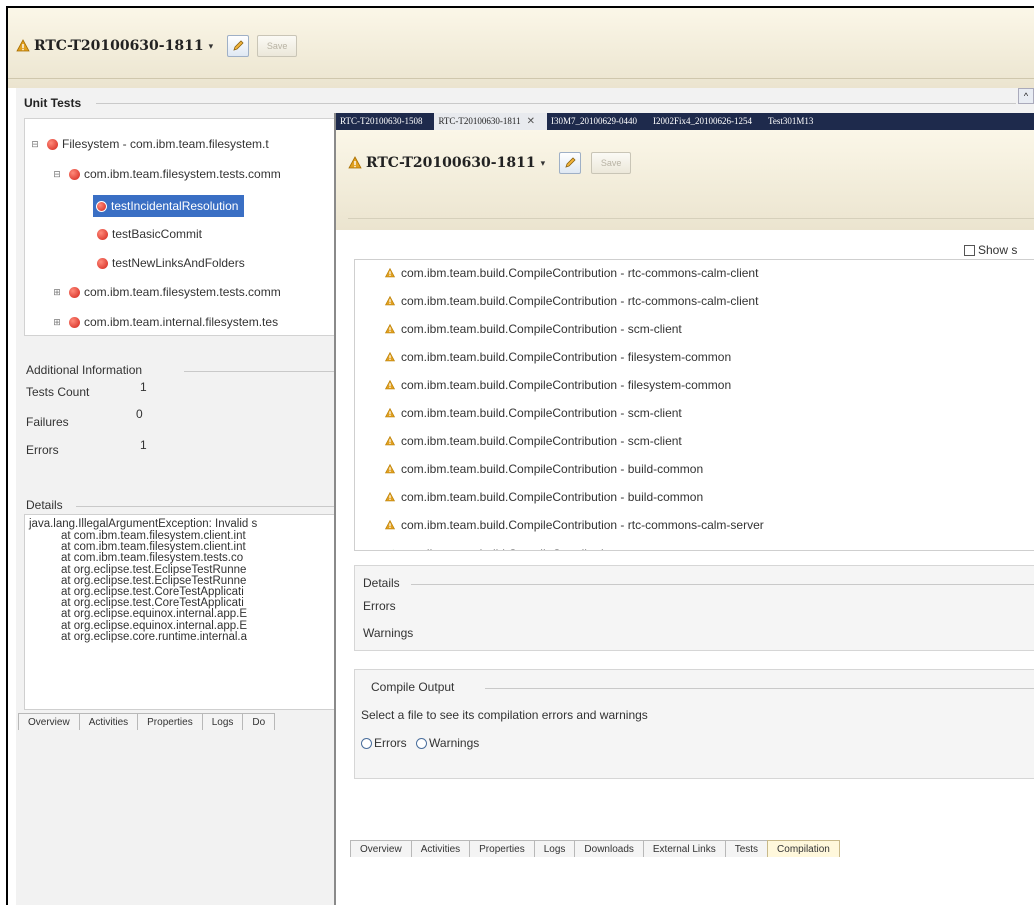  Describe the element at coordinates (598, 121) in the screenshot. I see `editor-tab-2: I30M7_20100629-0440` at that location.